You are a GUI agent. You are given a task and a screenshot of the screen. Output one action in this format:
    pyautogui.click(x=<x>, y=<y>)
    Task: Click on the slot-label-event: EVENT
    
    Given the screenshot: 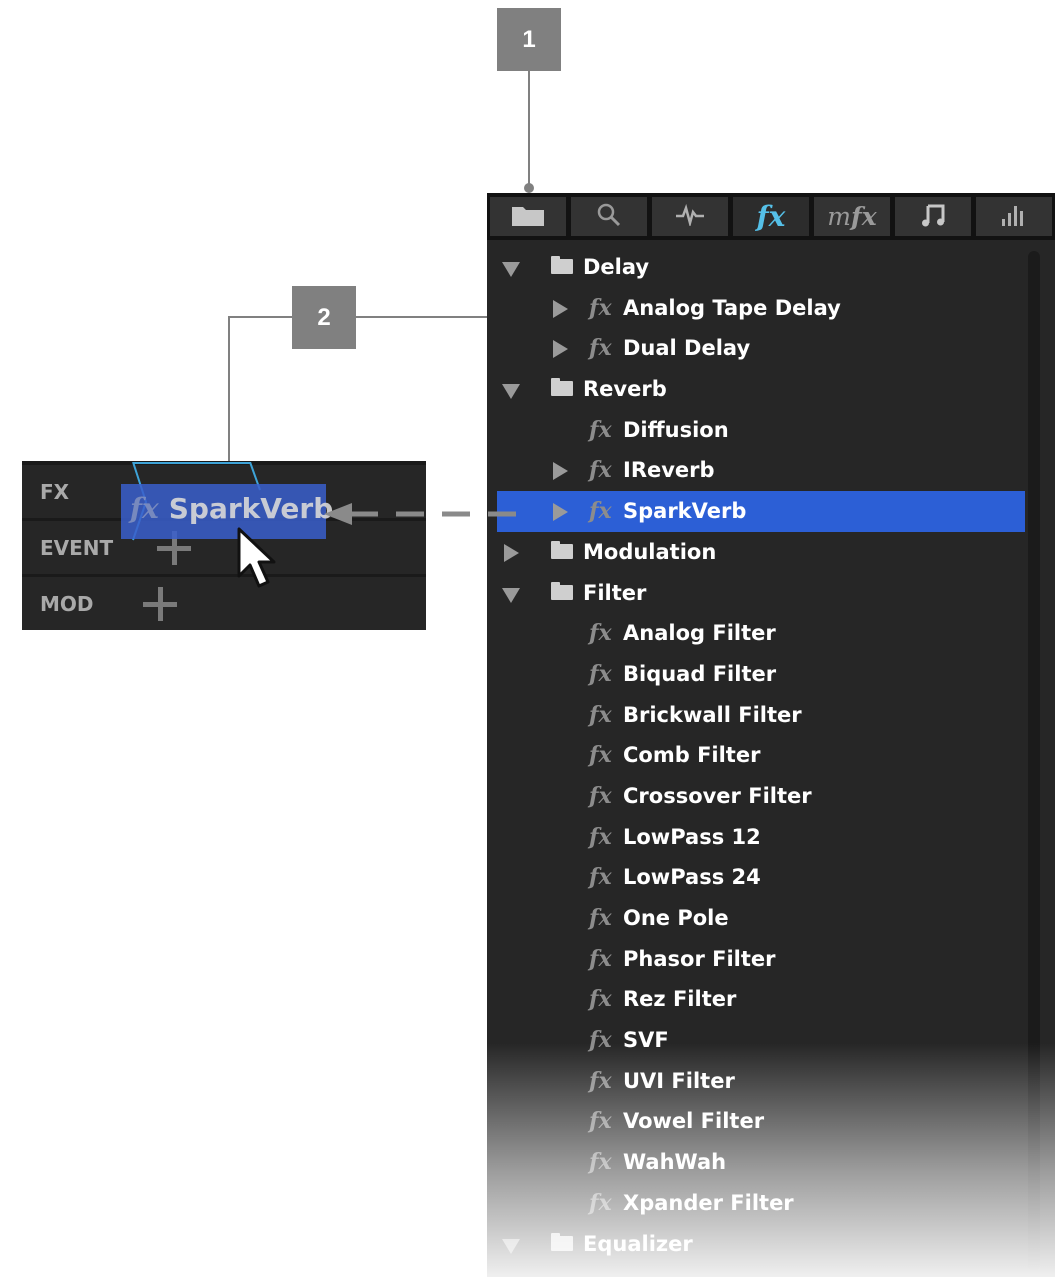 What is the action you would take?
    pyautogui.click(x=77, y=548)
    